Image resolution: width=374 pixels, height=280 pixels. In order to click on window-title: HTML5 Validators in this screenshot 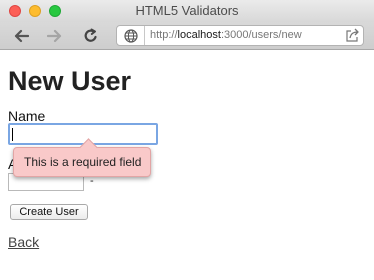, I will do `click(187, 10)`.